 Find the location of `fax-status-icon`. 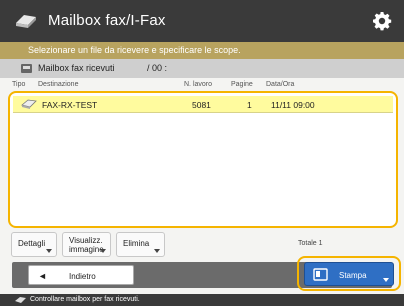

fax-status-icon is located at coordinates (20, 300).